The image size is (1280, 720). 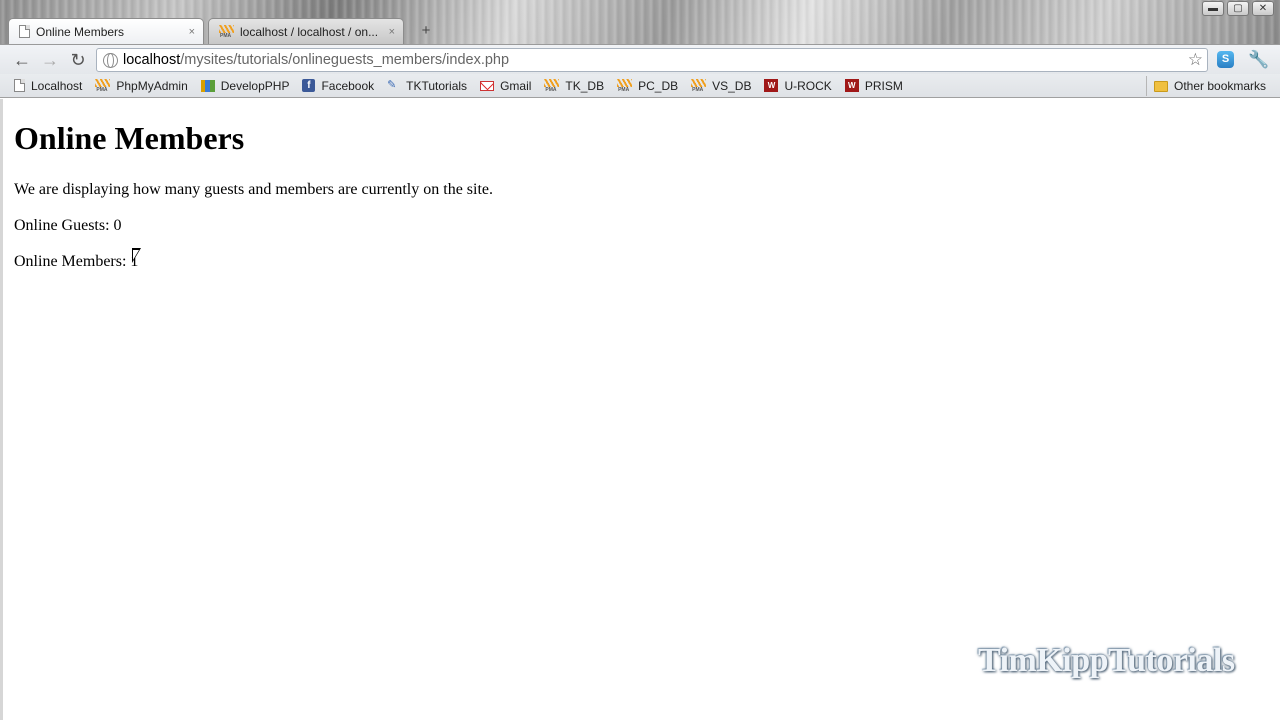 I want to click on gmail-icon, so click(x=487, y=85).